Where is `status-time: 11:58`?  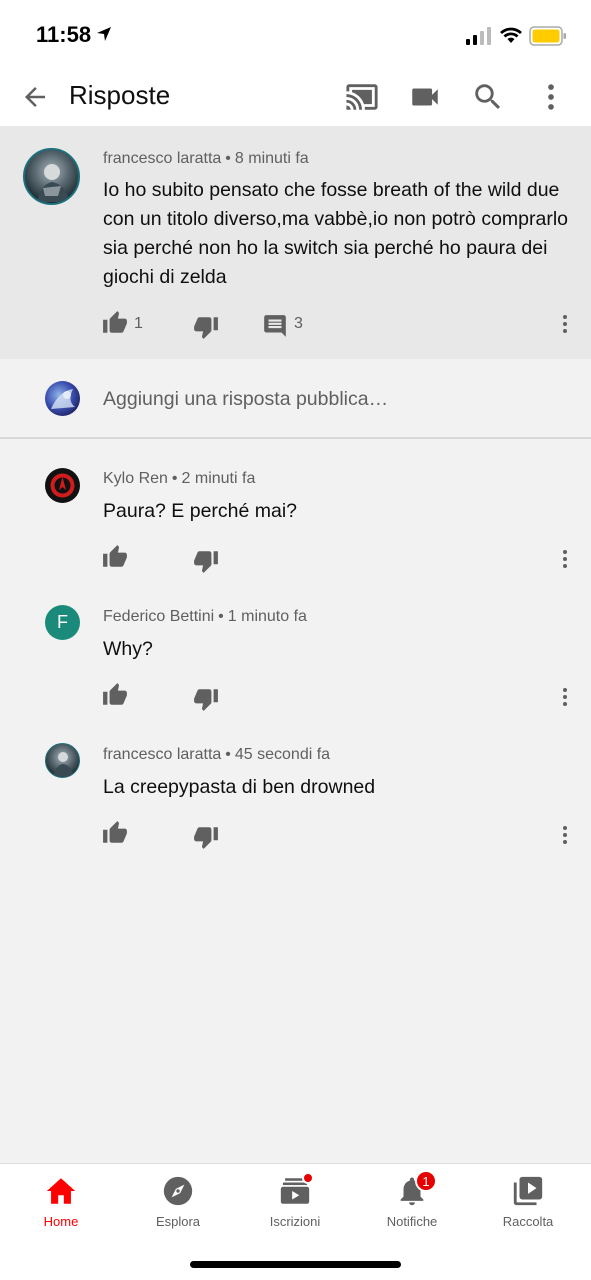 status-time: 11:58 is located at coordinates (64, 34).